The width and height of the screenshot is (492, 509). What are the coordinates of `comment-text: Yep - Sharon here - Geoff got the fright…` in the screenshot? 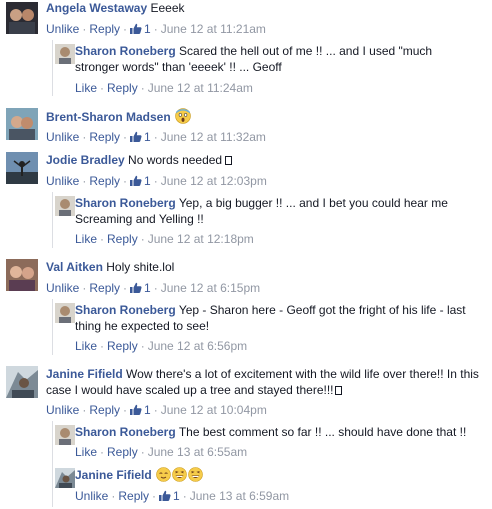 It's located at (322, 310).